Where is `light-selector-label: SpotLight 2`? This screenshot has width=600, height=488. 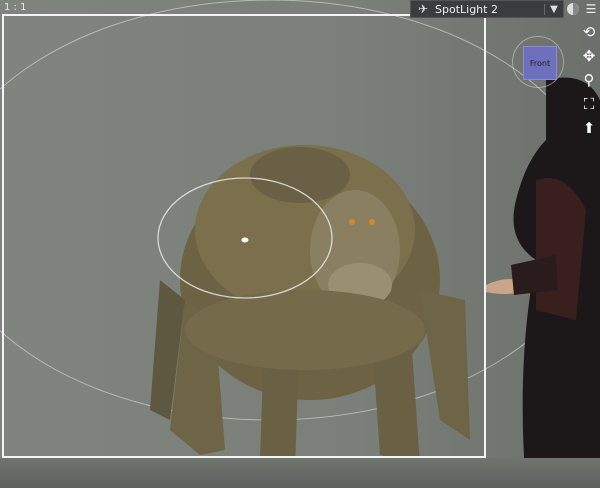 light-selector-label: SpotLight 2 is located at coordinates (466, 9).